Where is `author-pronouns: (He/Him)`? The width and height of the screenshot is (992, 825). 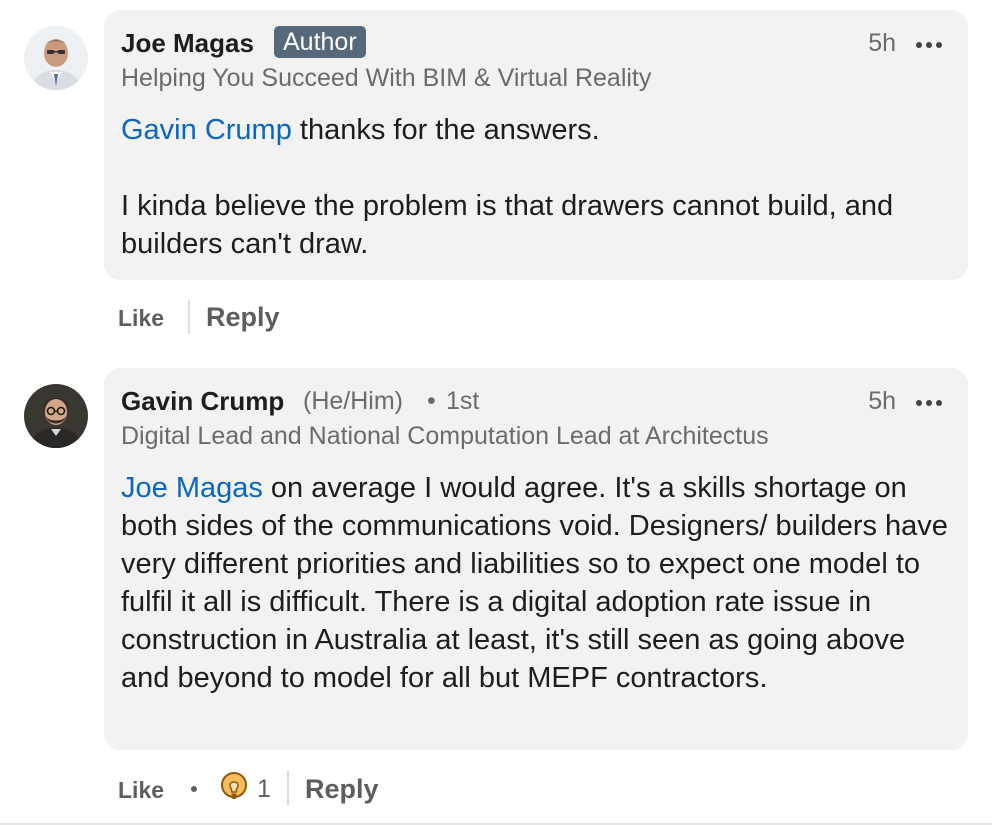
author-pronouns: (He/Him) is located at coordinates (353, 401).